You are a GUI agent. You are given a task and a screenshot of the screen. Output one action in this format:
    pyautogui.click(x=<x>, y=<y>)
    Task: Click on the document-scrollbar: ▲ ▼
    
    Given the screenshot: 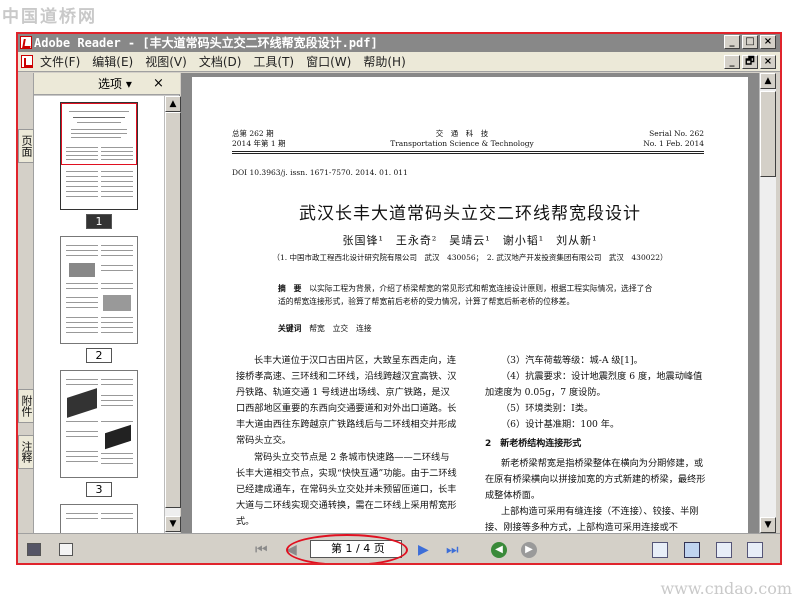 What is the action you would take?
    pyautogui.click(x=767, y=303)
    